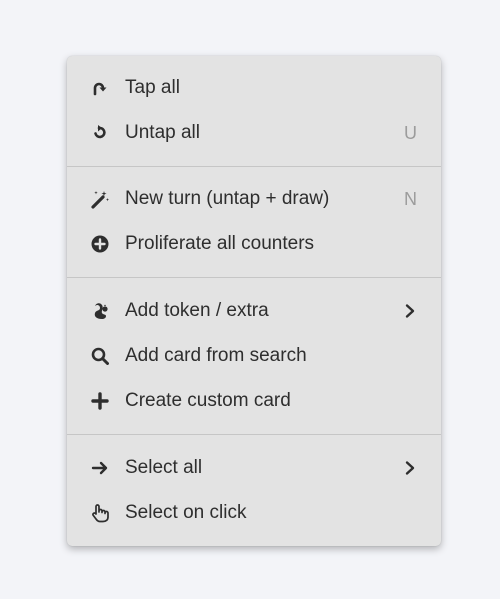 The image size is (500, 599). Describe the element at coordinates (410, 133) in the screenshot. I see `shortcut-hint: U` at that location.